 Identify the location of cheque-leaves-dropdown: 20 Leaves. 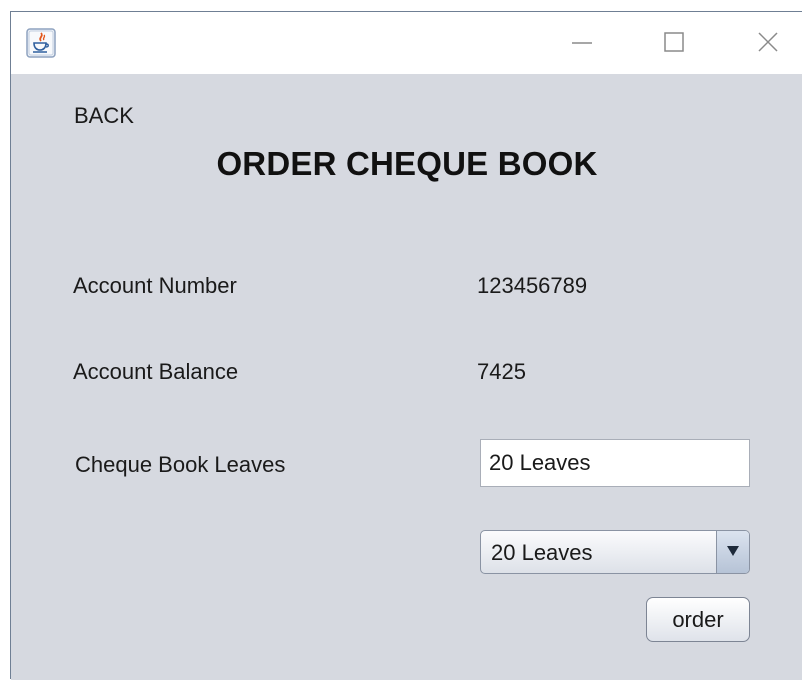
(615, 552).